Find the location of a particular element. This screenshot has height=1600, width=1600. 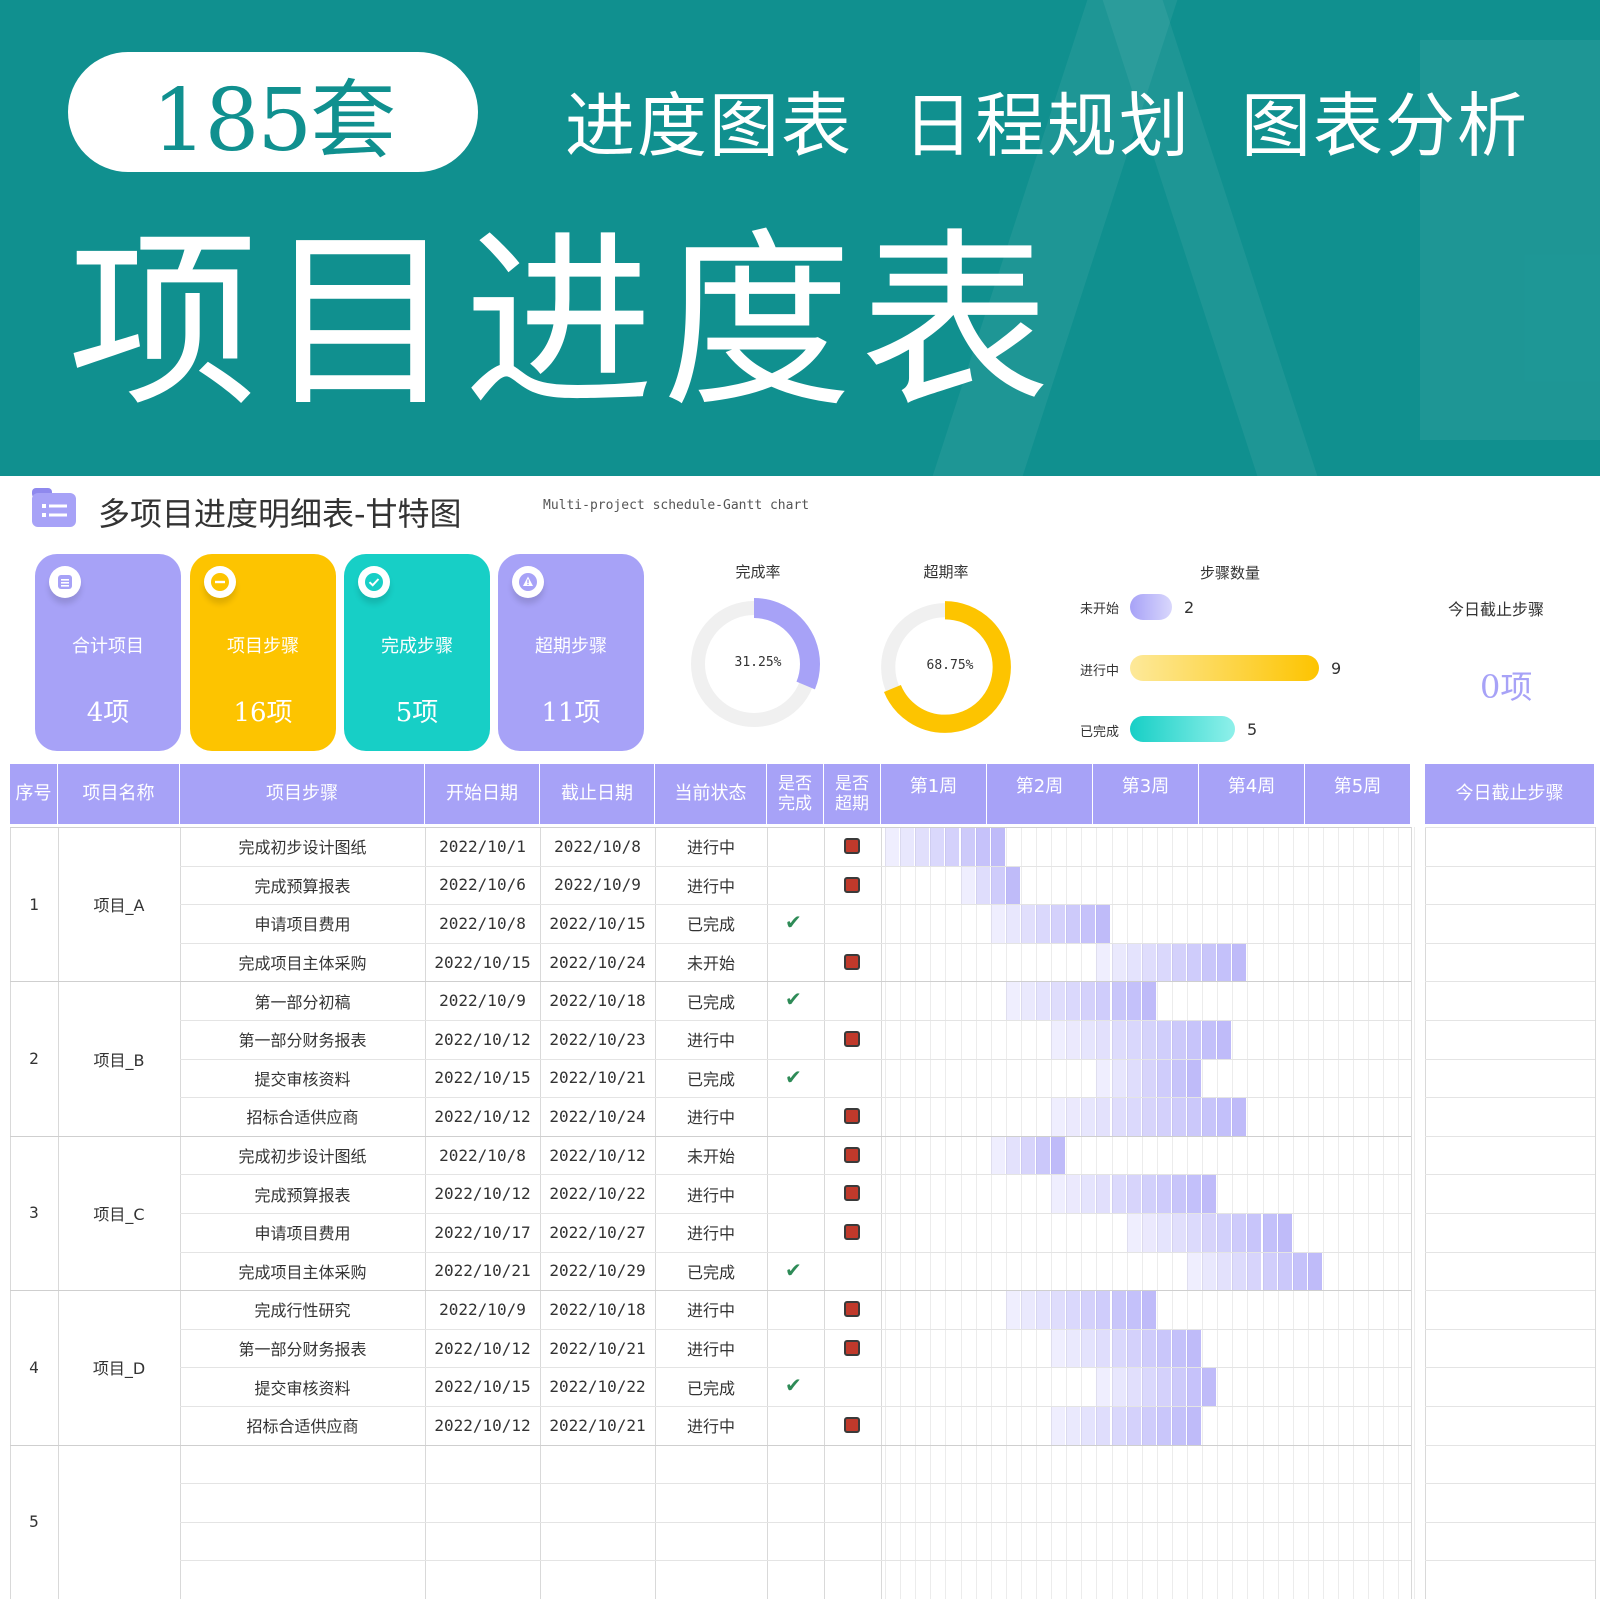

step-bar-completed is located at coordinates (1182, 729).